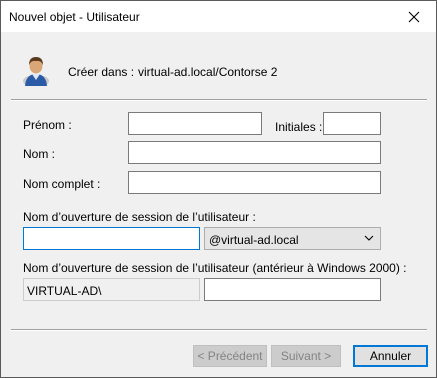 The width and height of the screenshot is (437, 378). Describe the element at coordinates (218, 16) in the screenshot. I see `title-bar: Nouvel objet - Utilisateur` at that location.